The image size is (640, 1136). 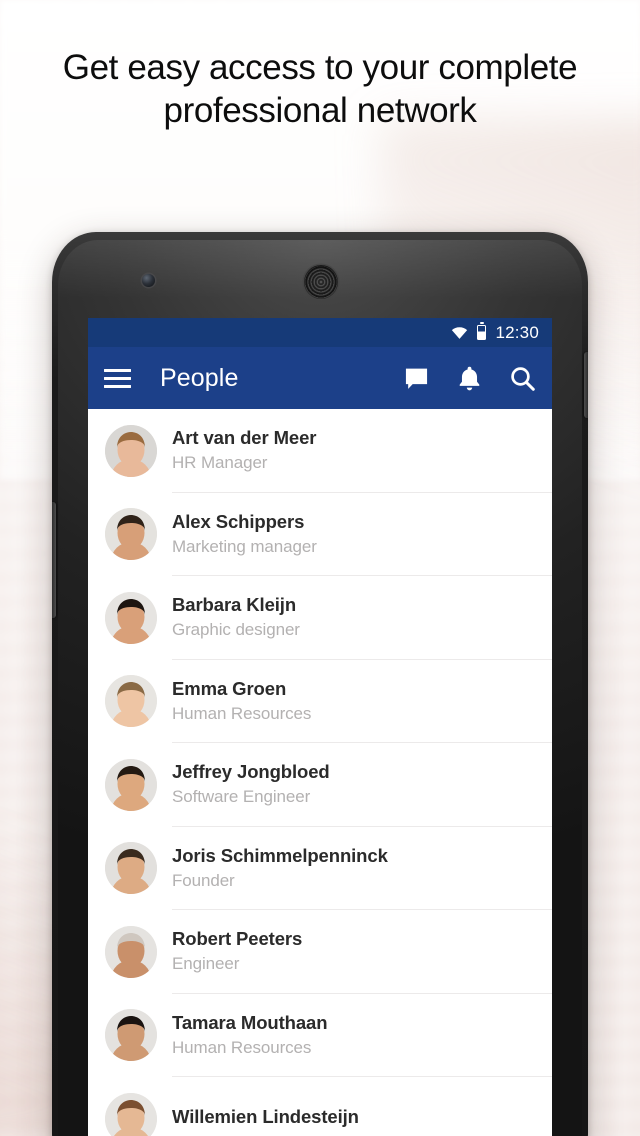 What do you see at coordinates (320, 332) in the screenshot?
I see `status-bar: 12:30` at bounding box center [320, 332].